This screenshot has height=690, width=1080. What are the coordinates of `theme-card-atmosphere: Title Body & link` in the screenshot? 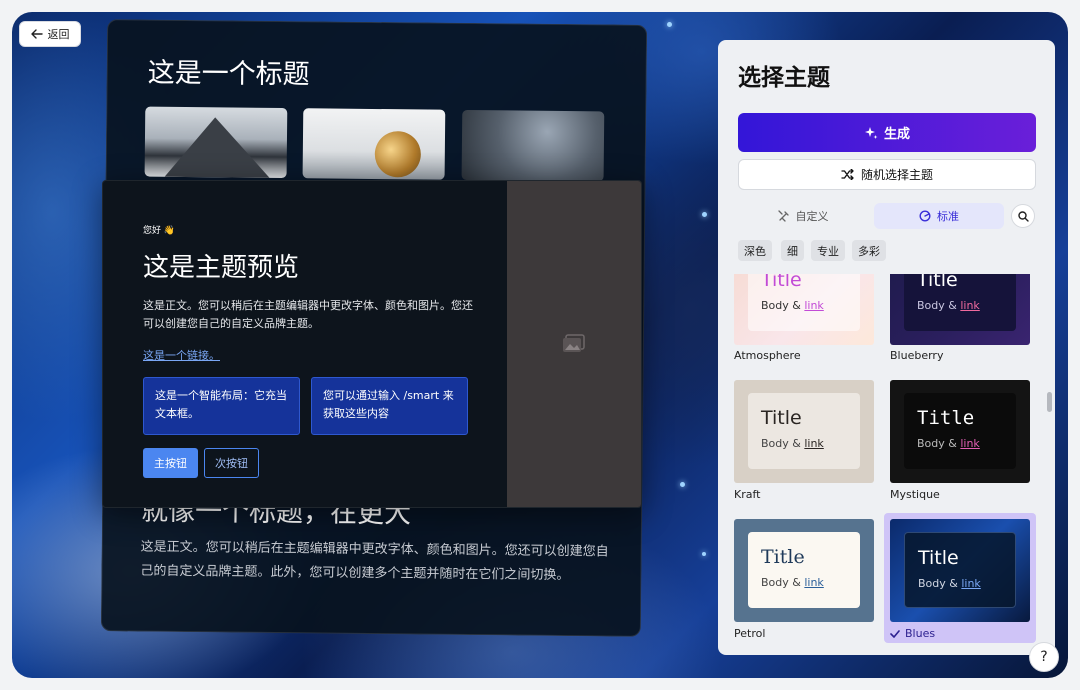 It's located at (804, 309).